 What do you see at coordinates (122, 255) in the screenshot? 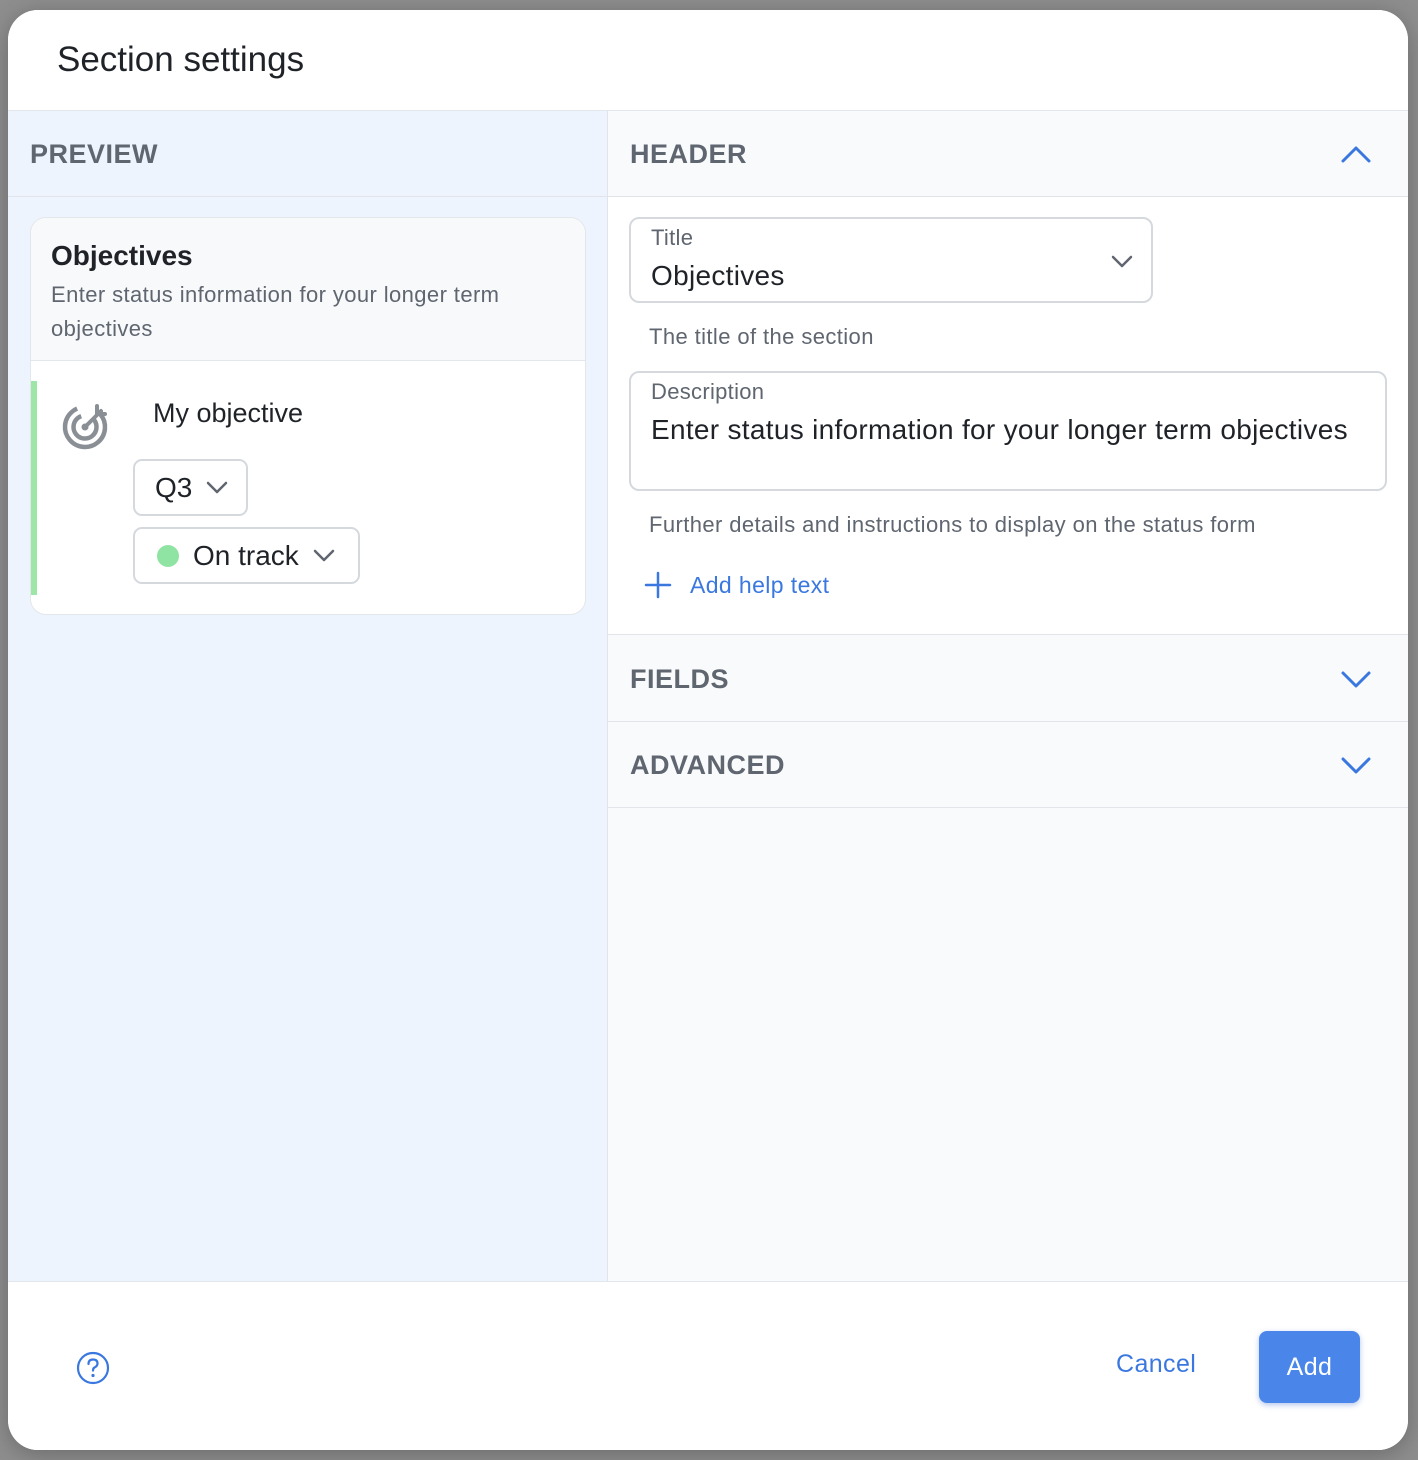
I see `preview-card-title: Objectives` at bounding box center [122, 255].